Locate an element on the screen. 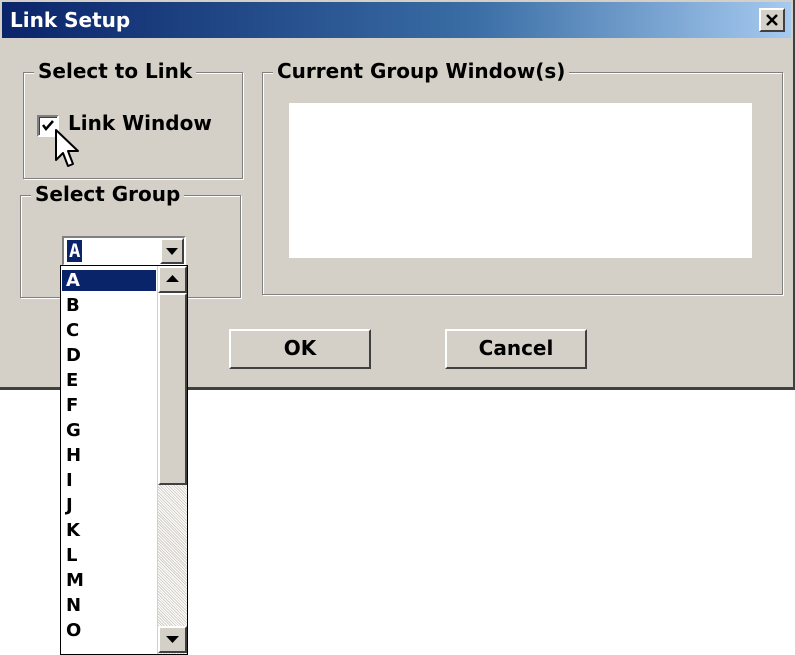  mouse-pointer-icon is located at coordinates (67, 148).